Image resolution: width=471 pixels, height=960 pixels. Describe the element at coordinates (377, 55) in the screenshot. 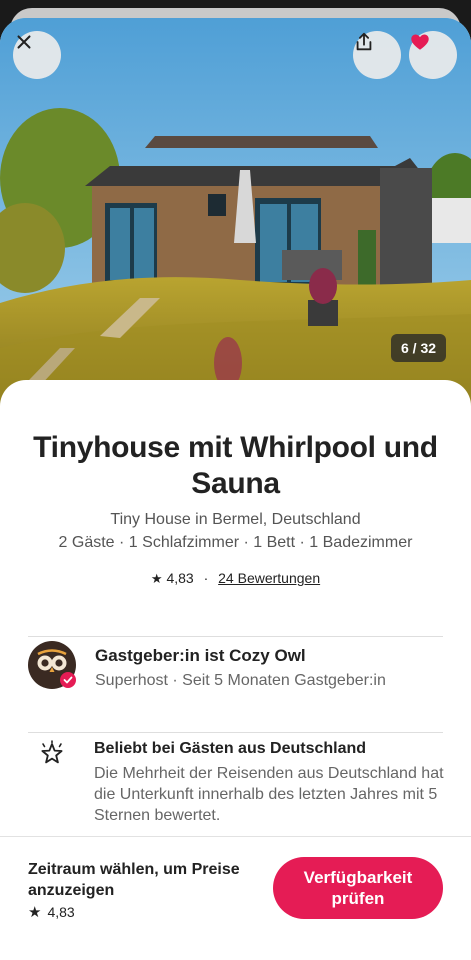

I see `share-button` at that location.